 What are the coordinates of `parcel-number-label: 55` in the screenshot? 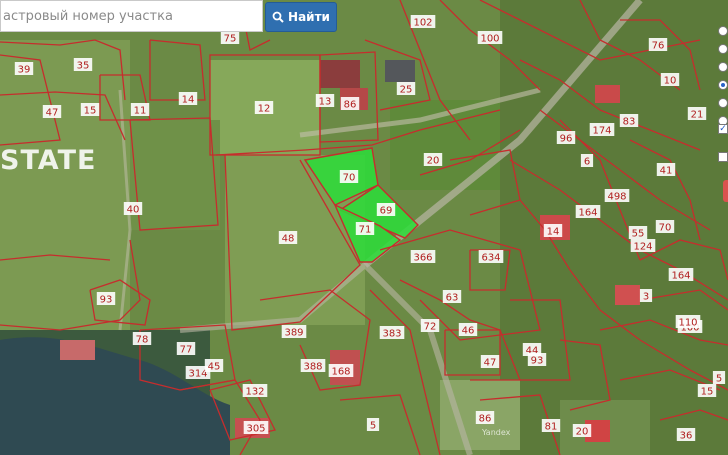 It's located at (638, 234).